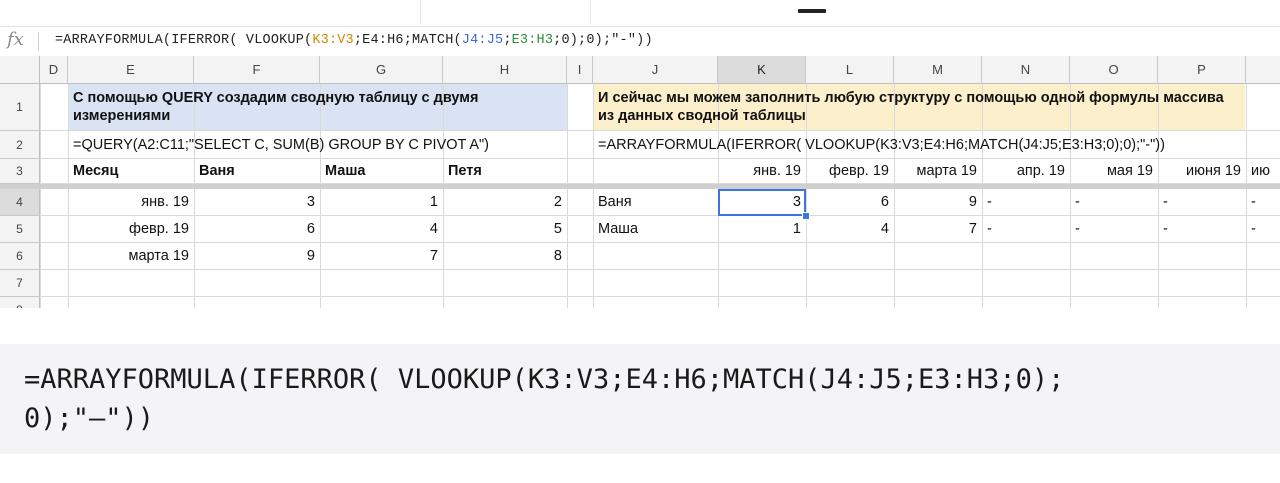 This screenshot has height=483, width=1280. I want to click on result-value-cell: 6, so click(850, 202).